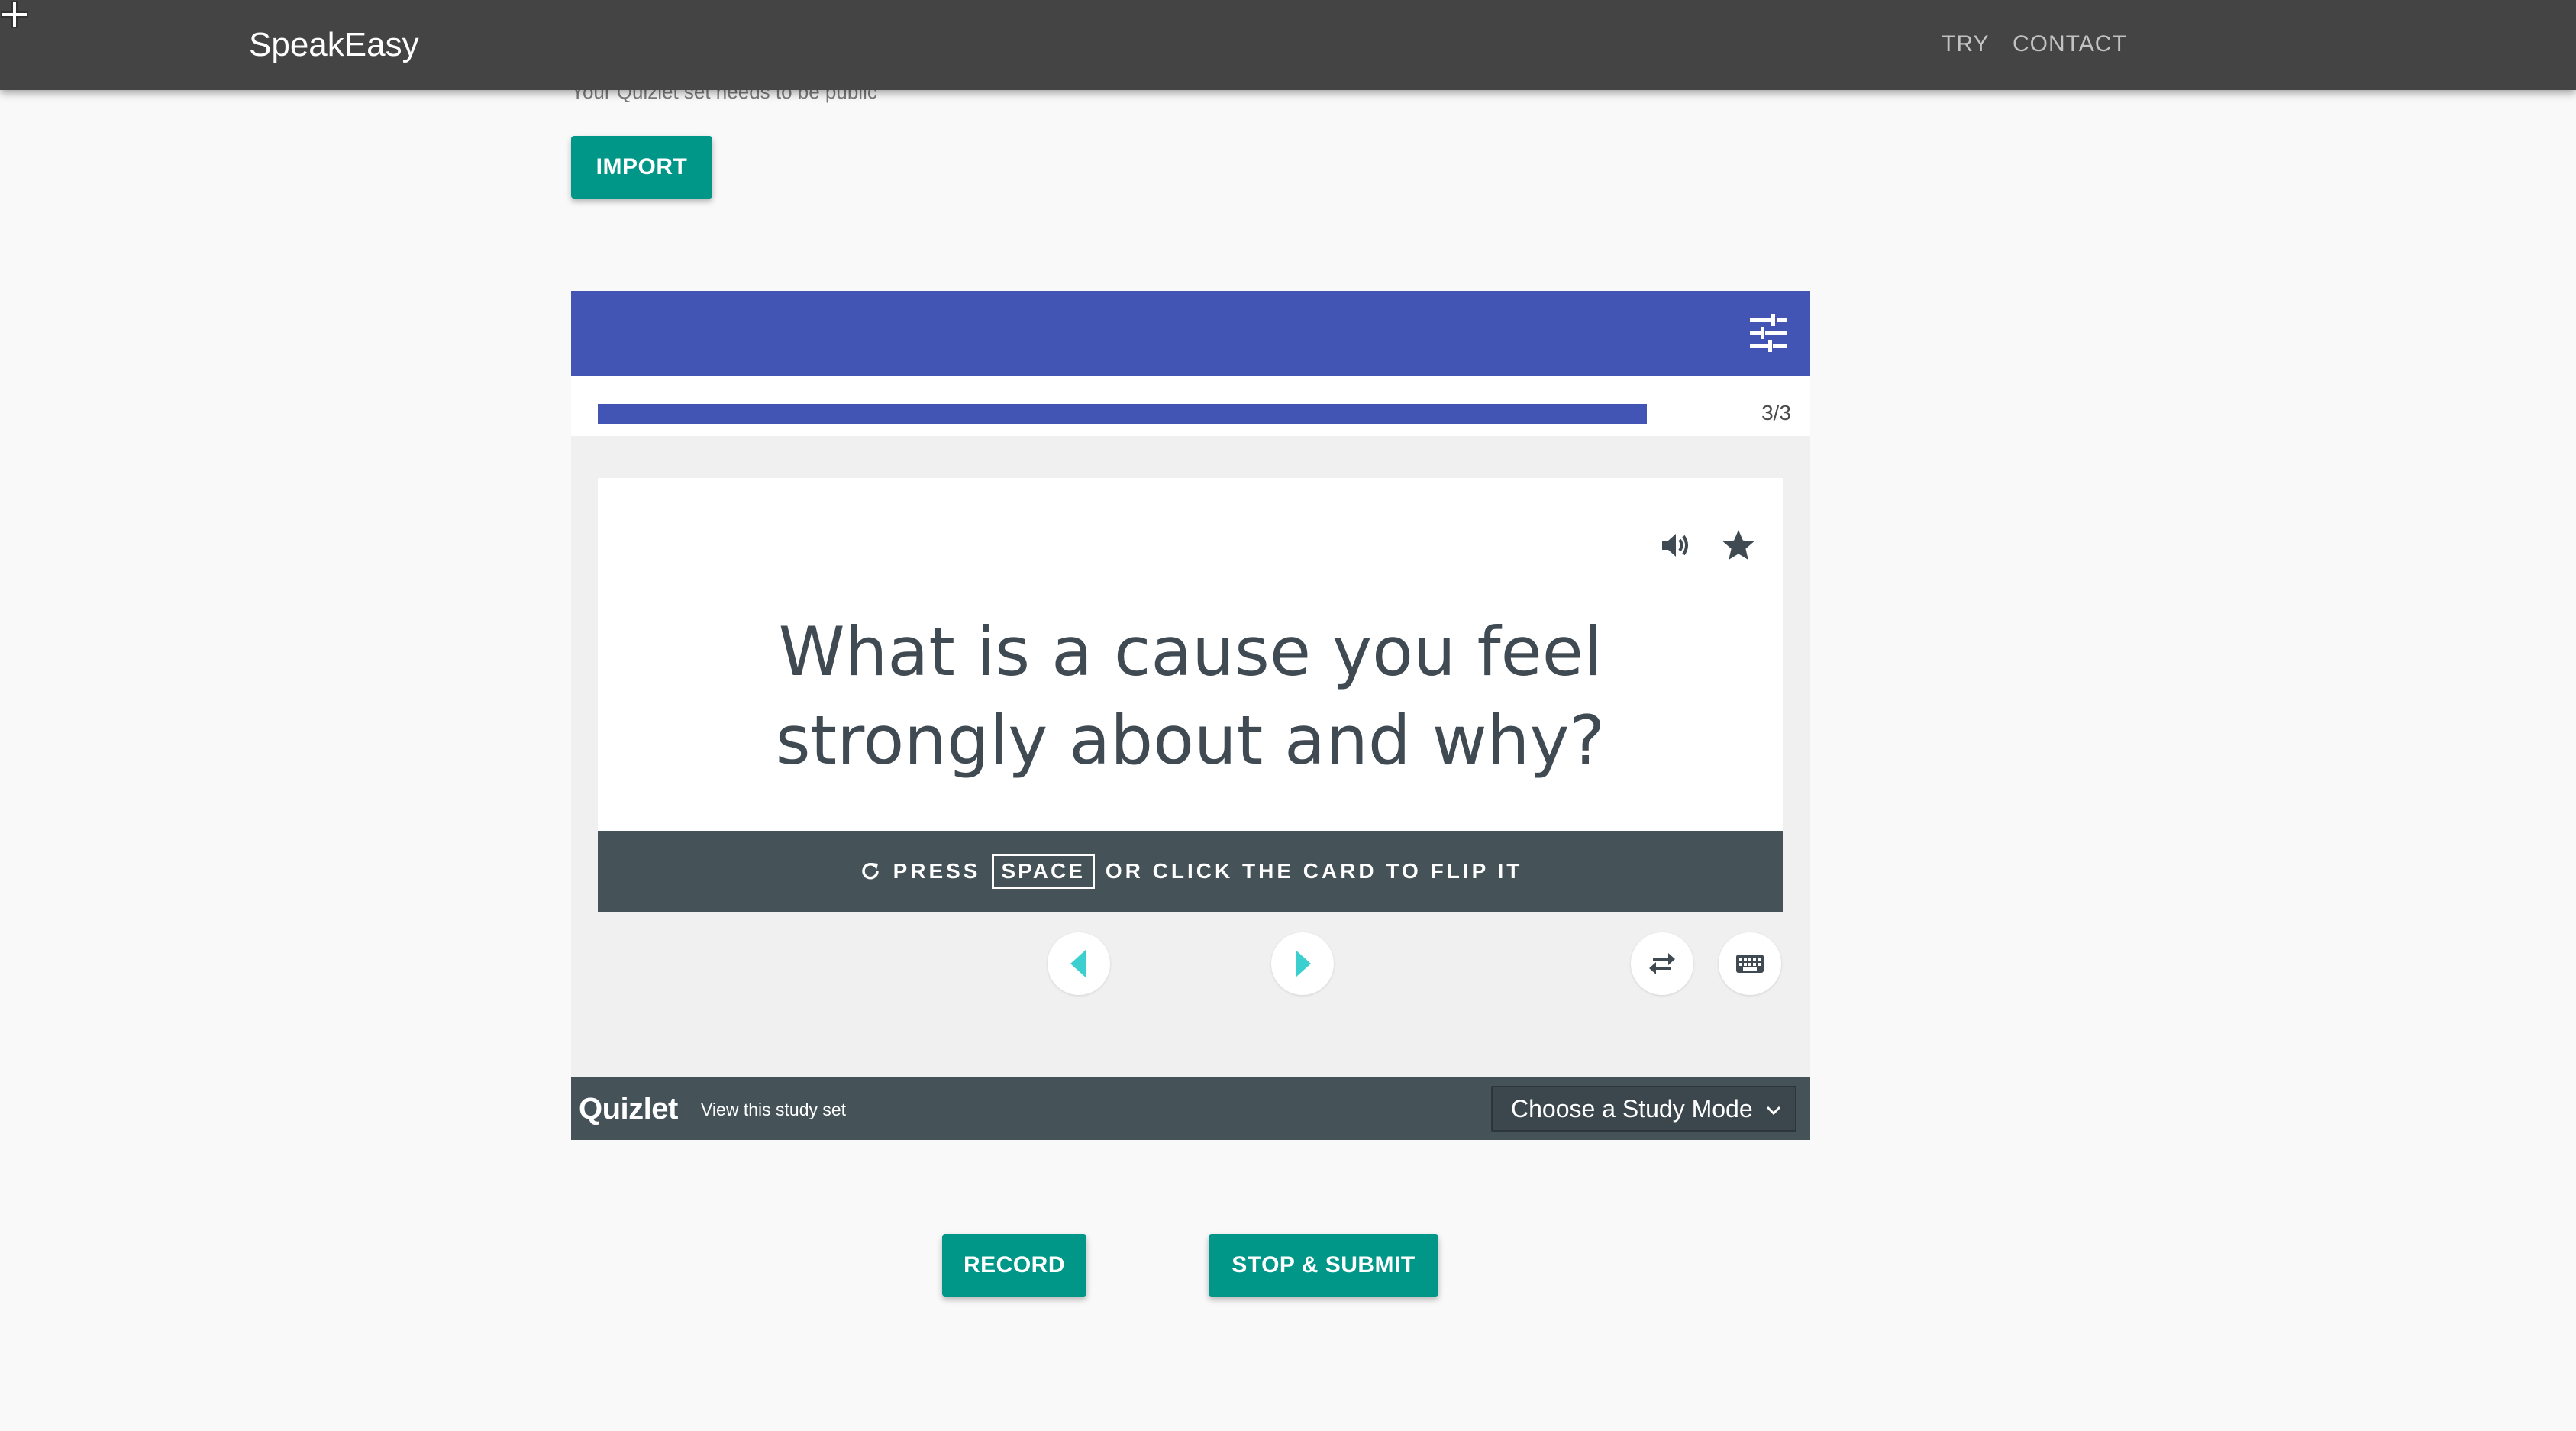  Describe the element at coordinates (773, 1109) in the screenshot. I see `view-study-set-link: View this study set` at that location.